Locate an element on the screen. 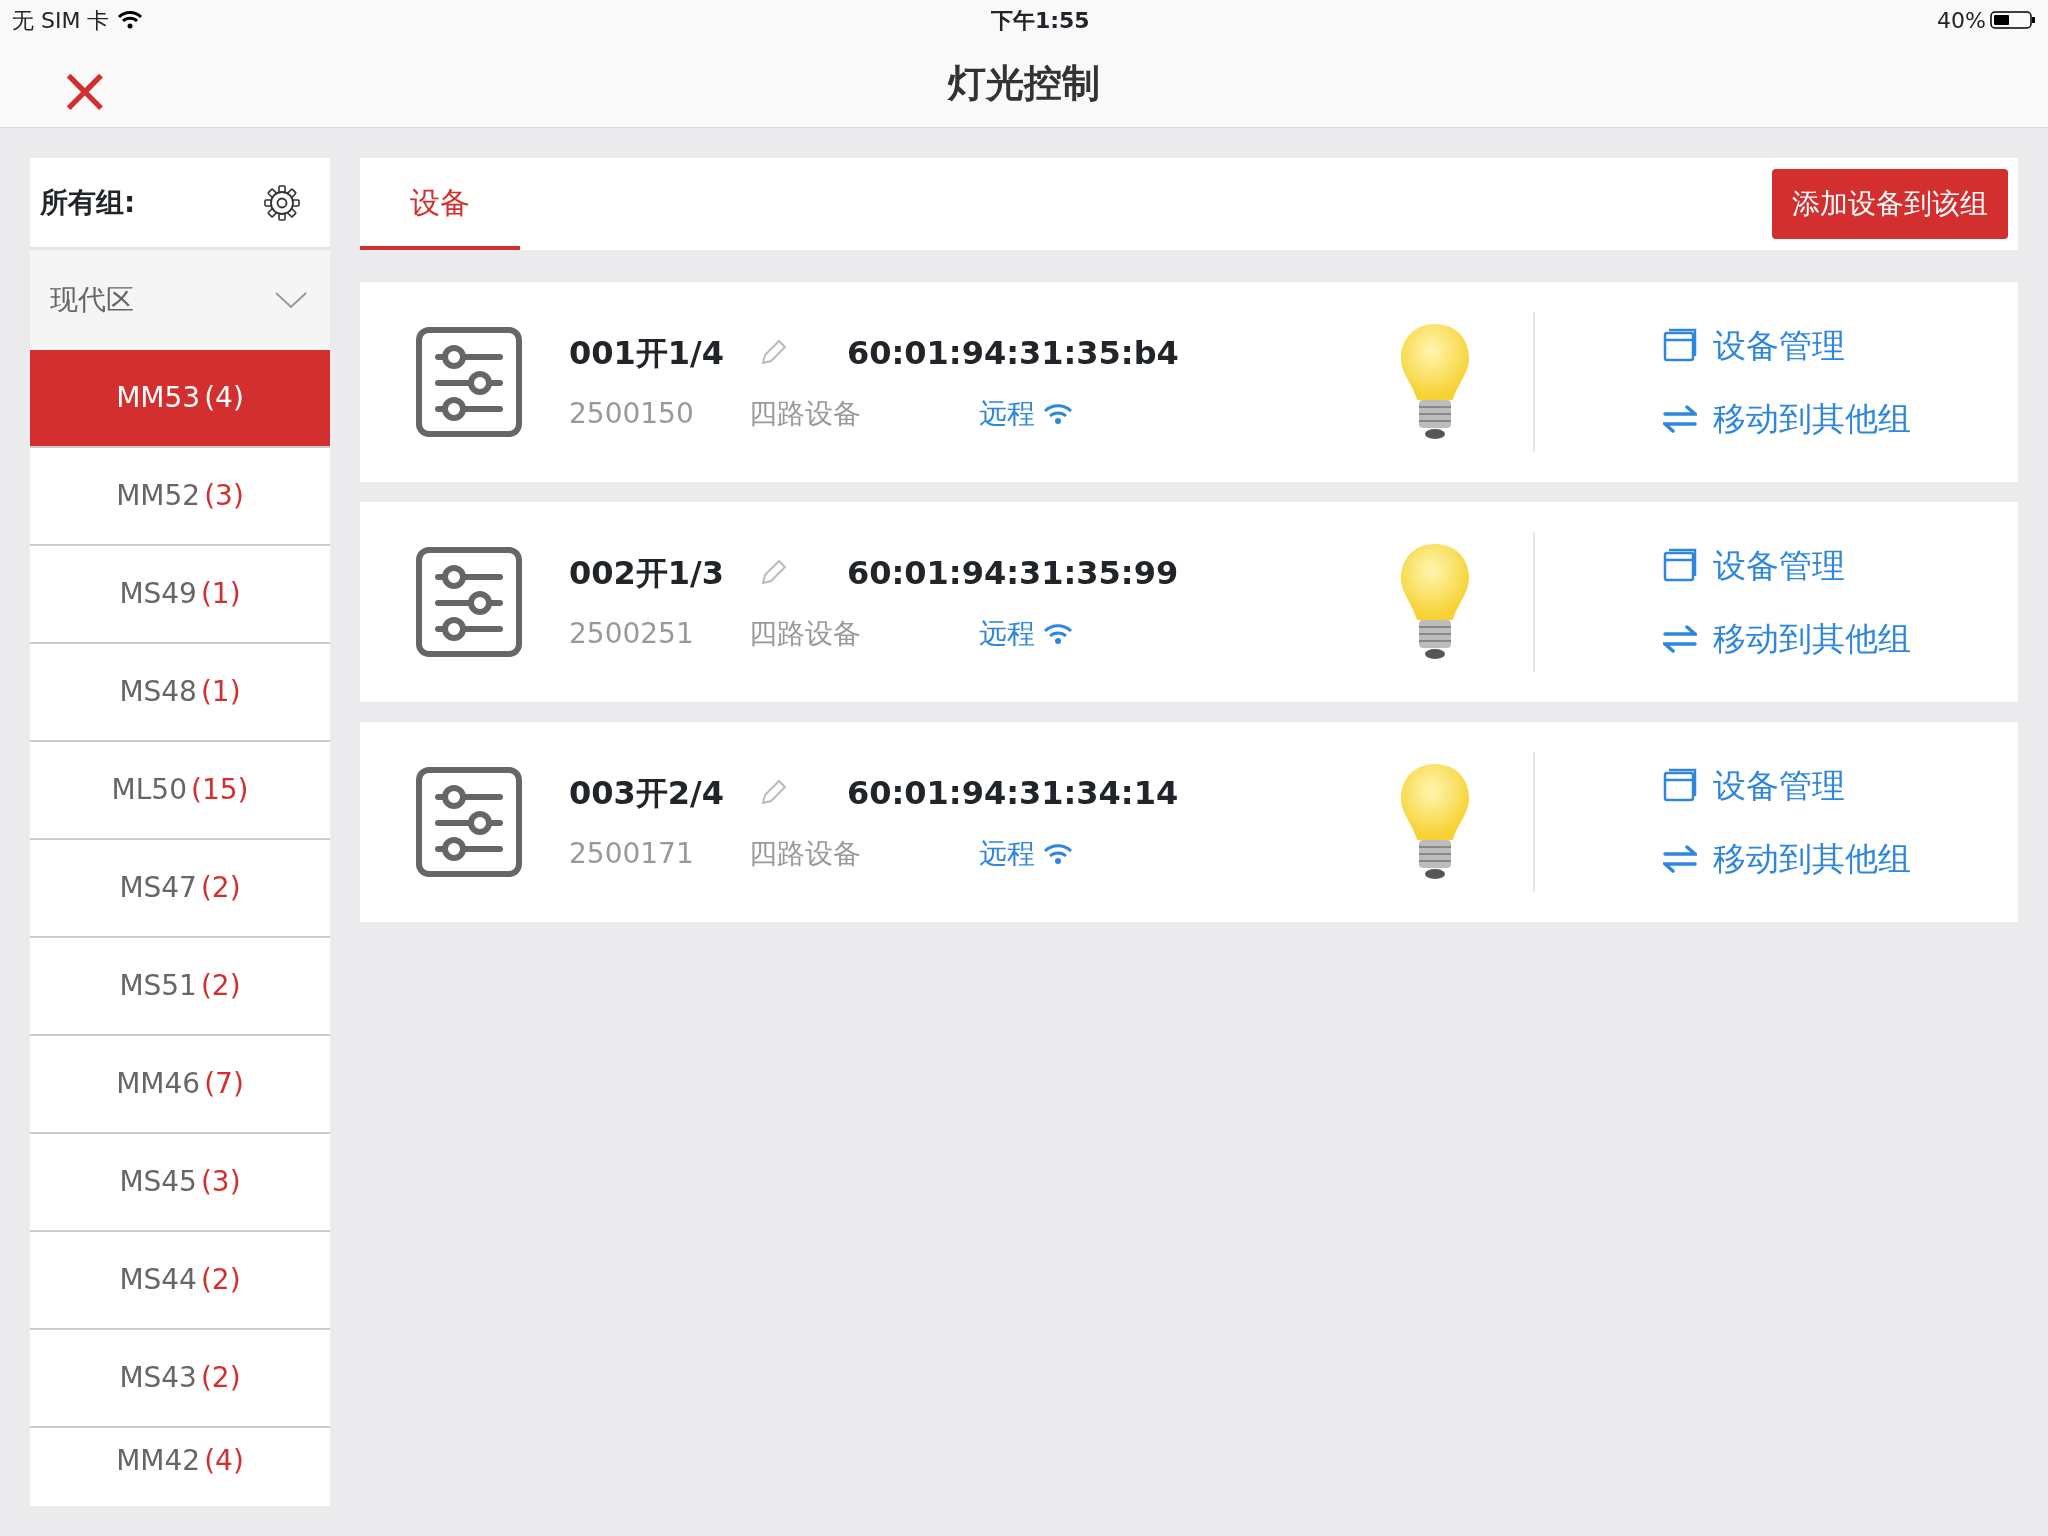  mac-address: 60:01:94:31:35:b4 is located at coordinates (1013, 353).